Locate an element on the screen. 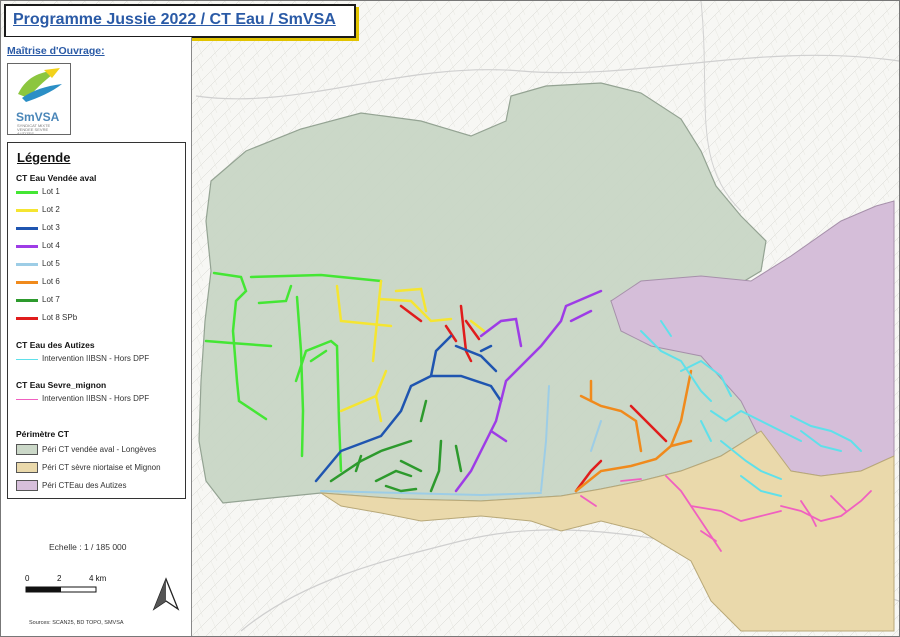 The height and width of the screenshot is (637, 900). map-title-box: Programme Jussie 2022 / CT Eau / SmVSA is located at coordinates (180, 21).